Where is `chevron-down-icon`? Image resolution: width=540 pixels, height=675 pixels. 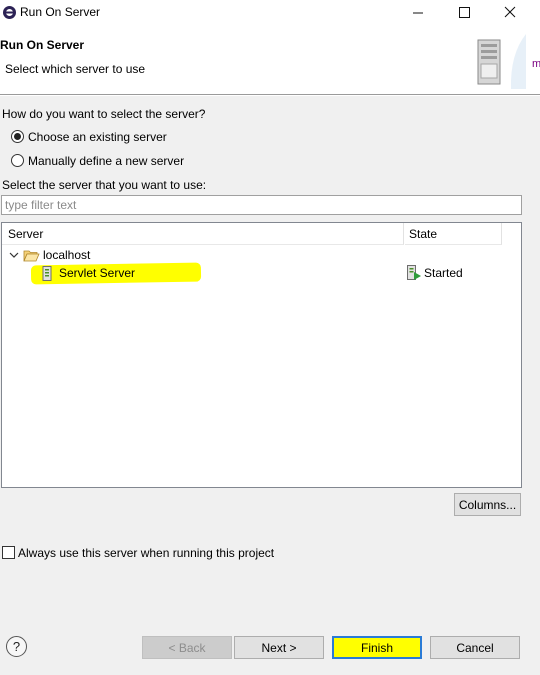
chevron-down-icon is located at coordinates (14, 256).